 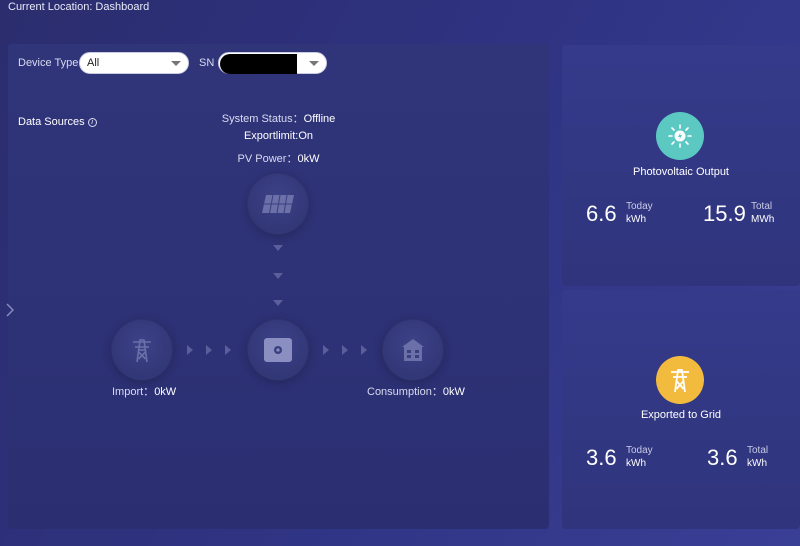 What do you see at coordinates (601, 457) in the screenshot?
I see `grid-today-value: 3.6` at bounding box center [601, 457].